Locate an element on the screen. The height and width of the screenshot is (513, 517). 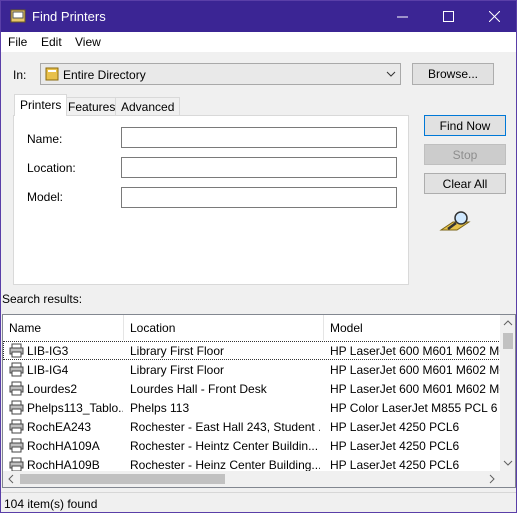
column-header-location: Location is located at coordinates (224, 327).